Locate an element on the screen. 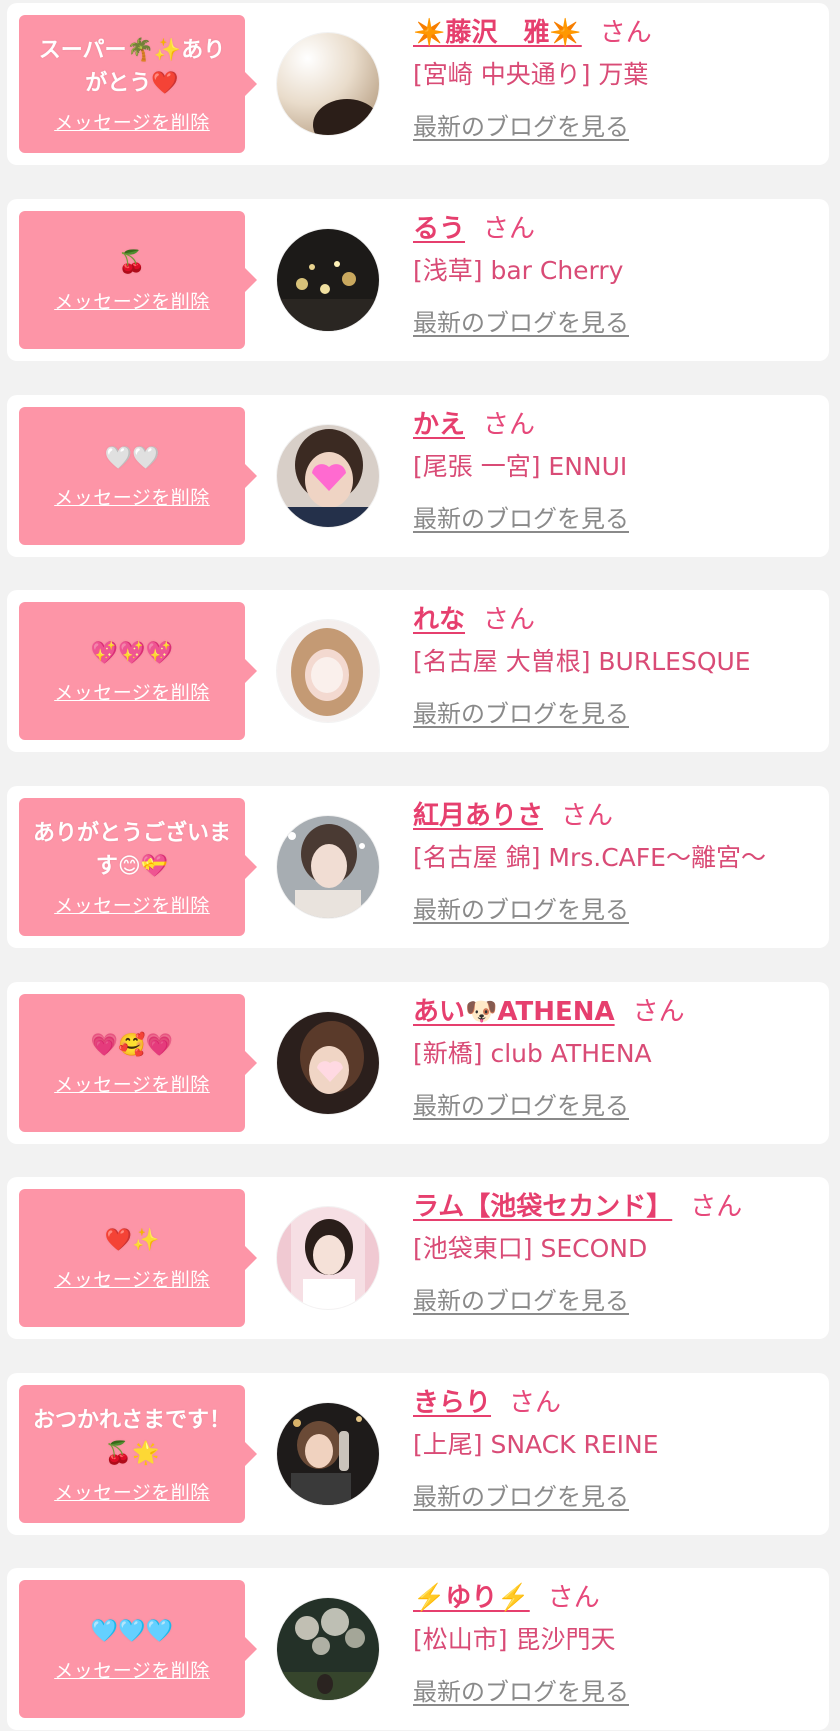 This screenshot has height=1731, width=840. message-card: 🤍🤍 メッセージを削除 かえ さん [尾張 一宮] ENNUI 最新のブログを見る is located at coordinates (418, 476).